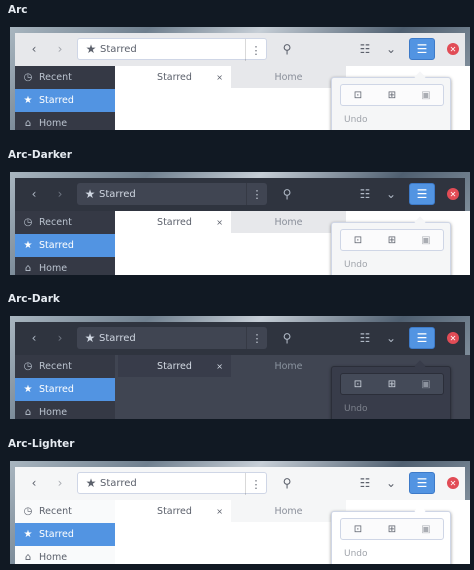 This screenshot has height=570, width=474. I want to click on sidebar-item-label: Recent, so click(55, 366).